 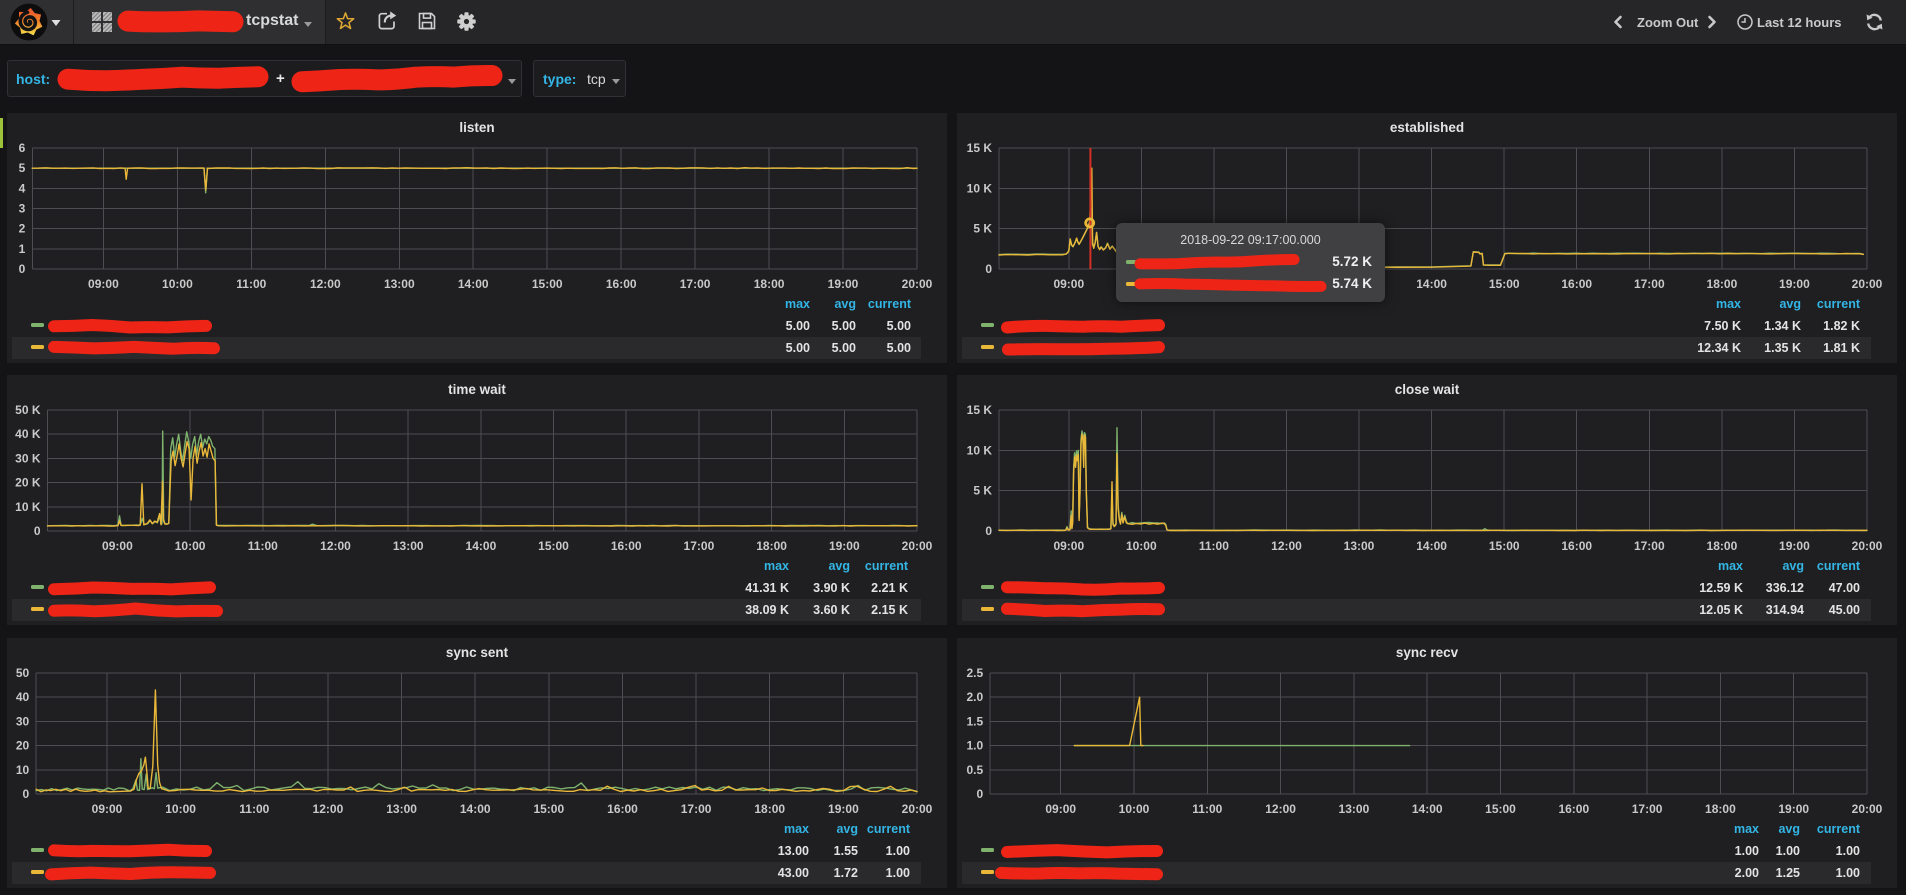 What do you see at coordinates (793, 851) in the screenshot?
I see `svg-text: 13.00` at bounding box center [793, 851].